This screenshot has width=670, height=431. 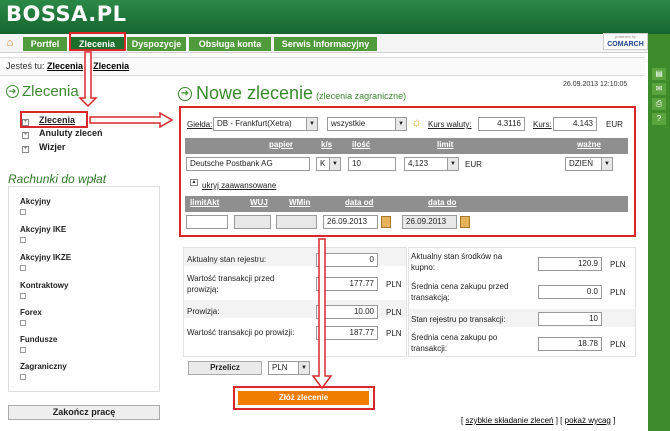 What do you see at coordinates (445, 144) in the screenshot?
I see `header-limit: limit` at bounding box center [445, 144].